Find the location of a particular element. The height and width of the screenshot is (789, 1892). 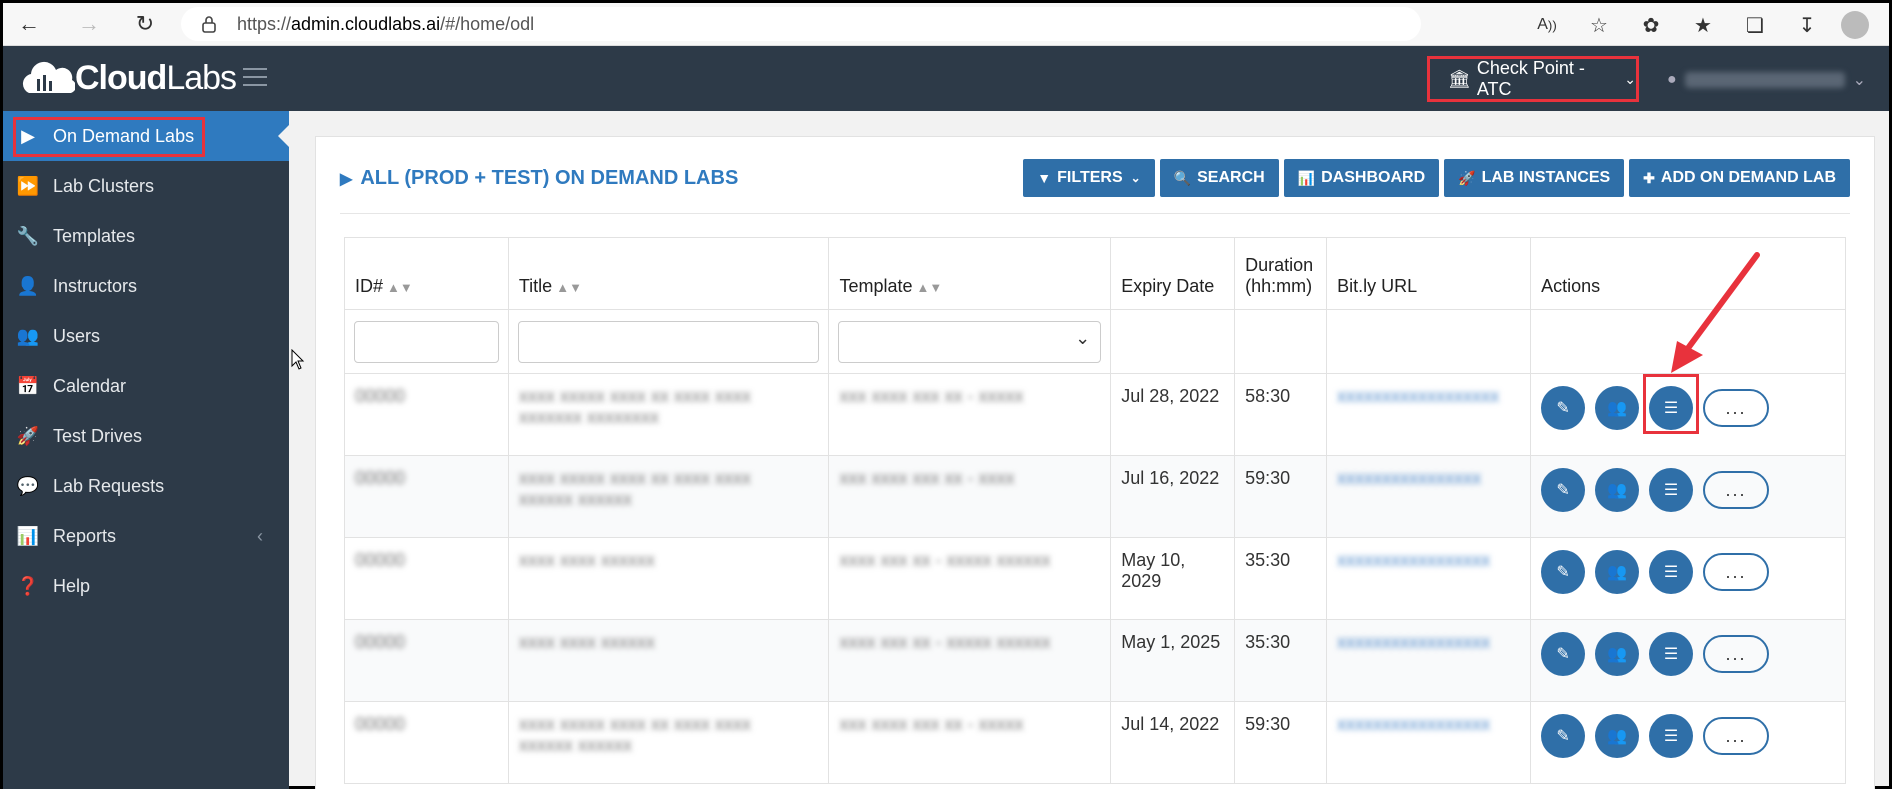

column-header-id: ID# ▲▼ is located at coordinates (426, 273).